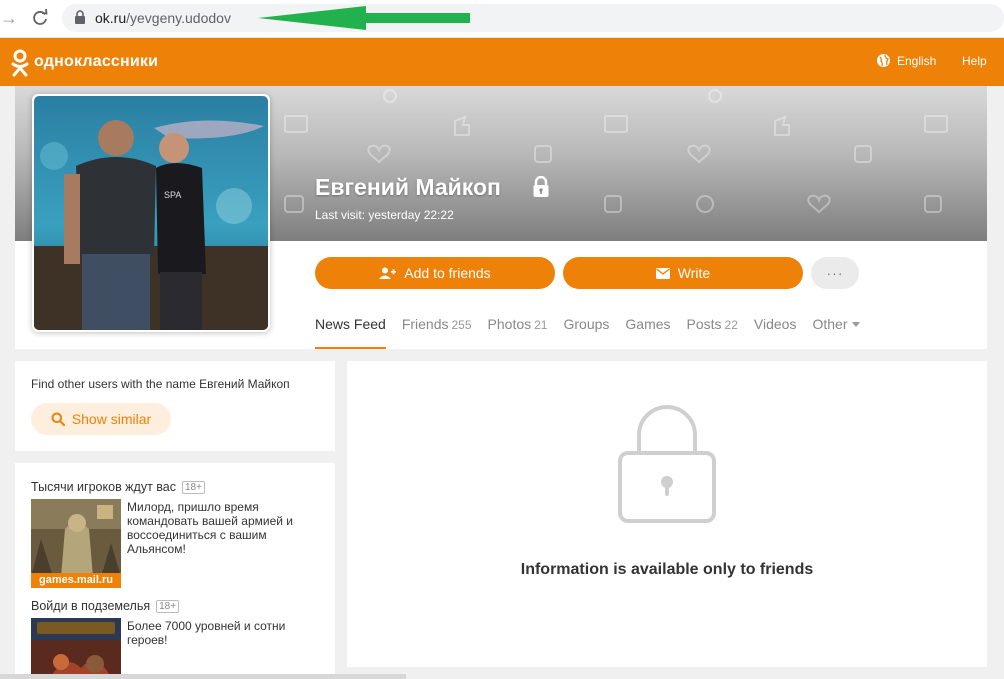 This screenshot has height=679, width=1004. Describe the element at coordinates (364, 18) in the screenshot. I see `green-arrow-annotation` at that location.